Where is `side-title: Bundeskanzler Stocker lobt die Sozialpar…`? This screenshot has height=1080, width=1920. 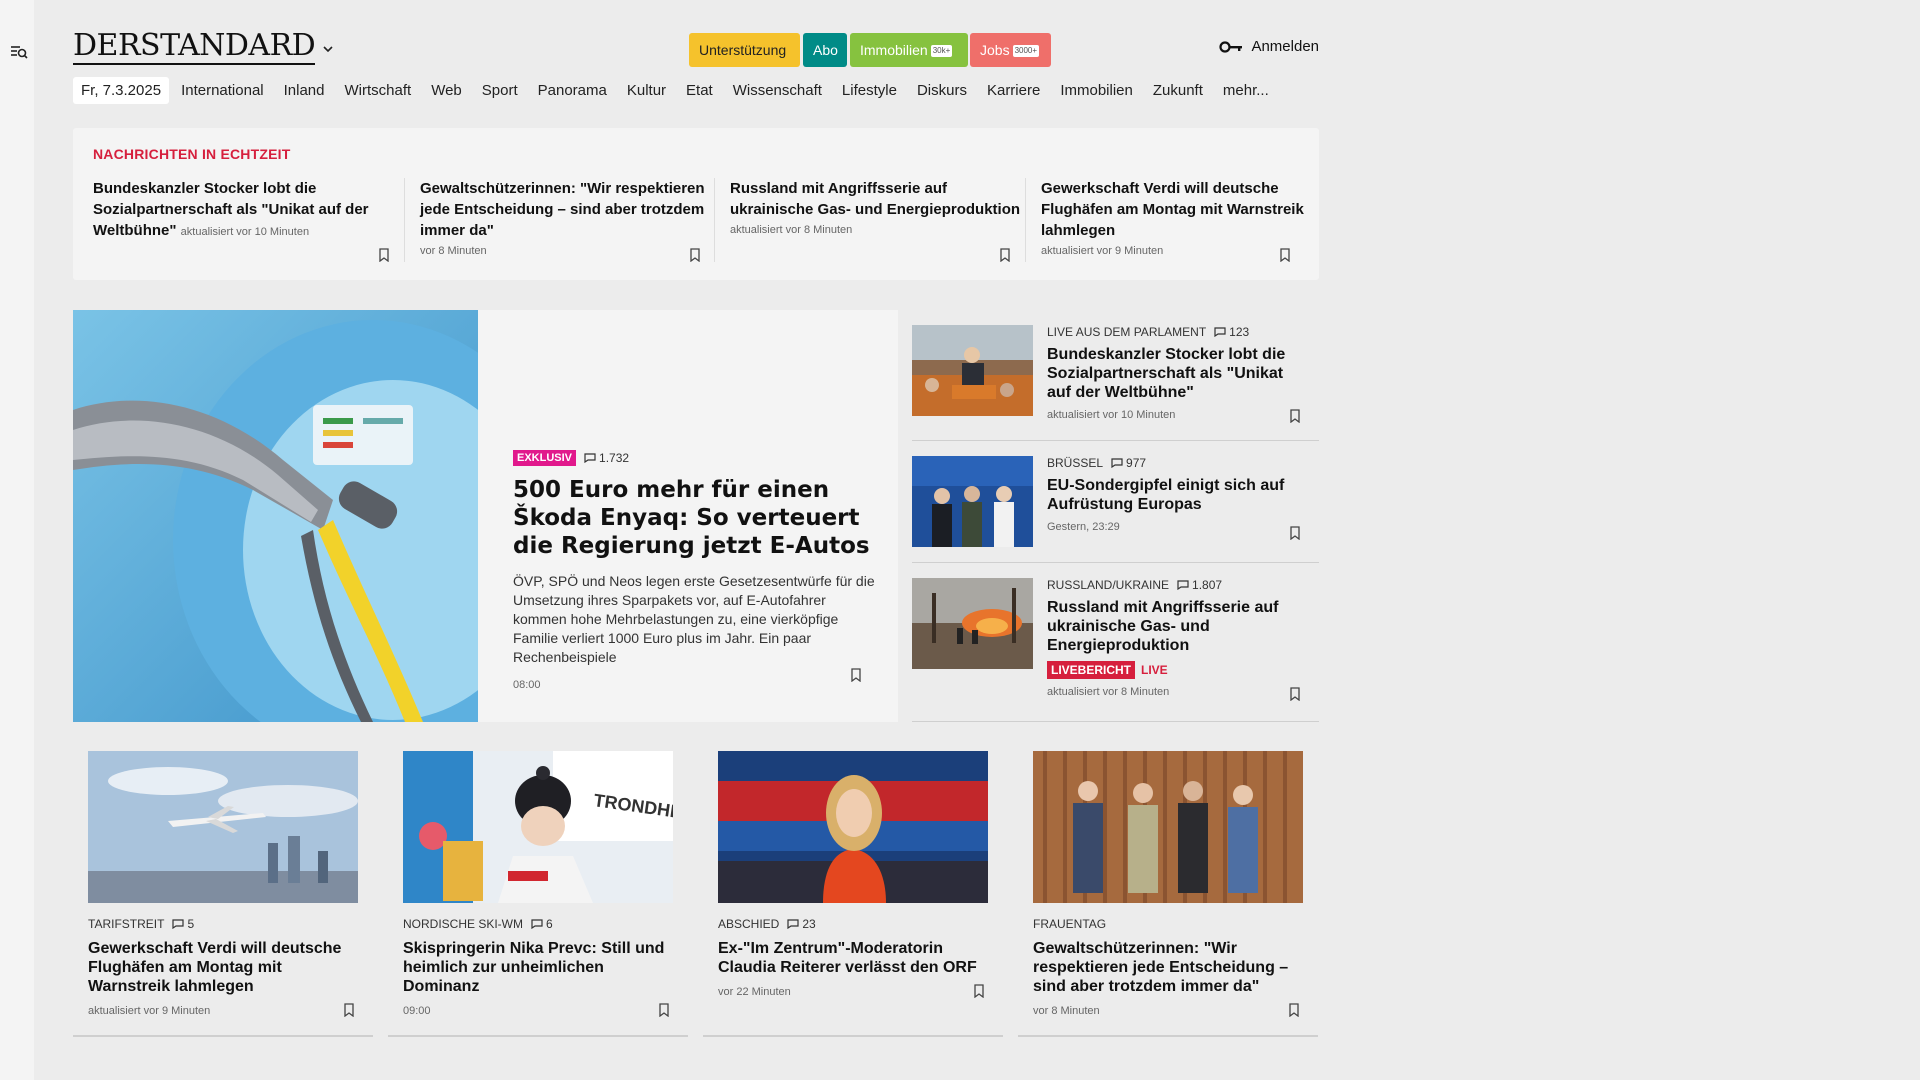
side-title: Bundeskanzler Stocker lobt die Sozialpar… is located at coordinates (1172, 373).